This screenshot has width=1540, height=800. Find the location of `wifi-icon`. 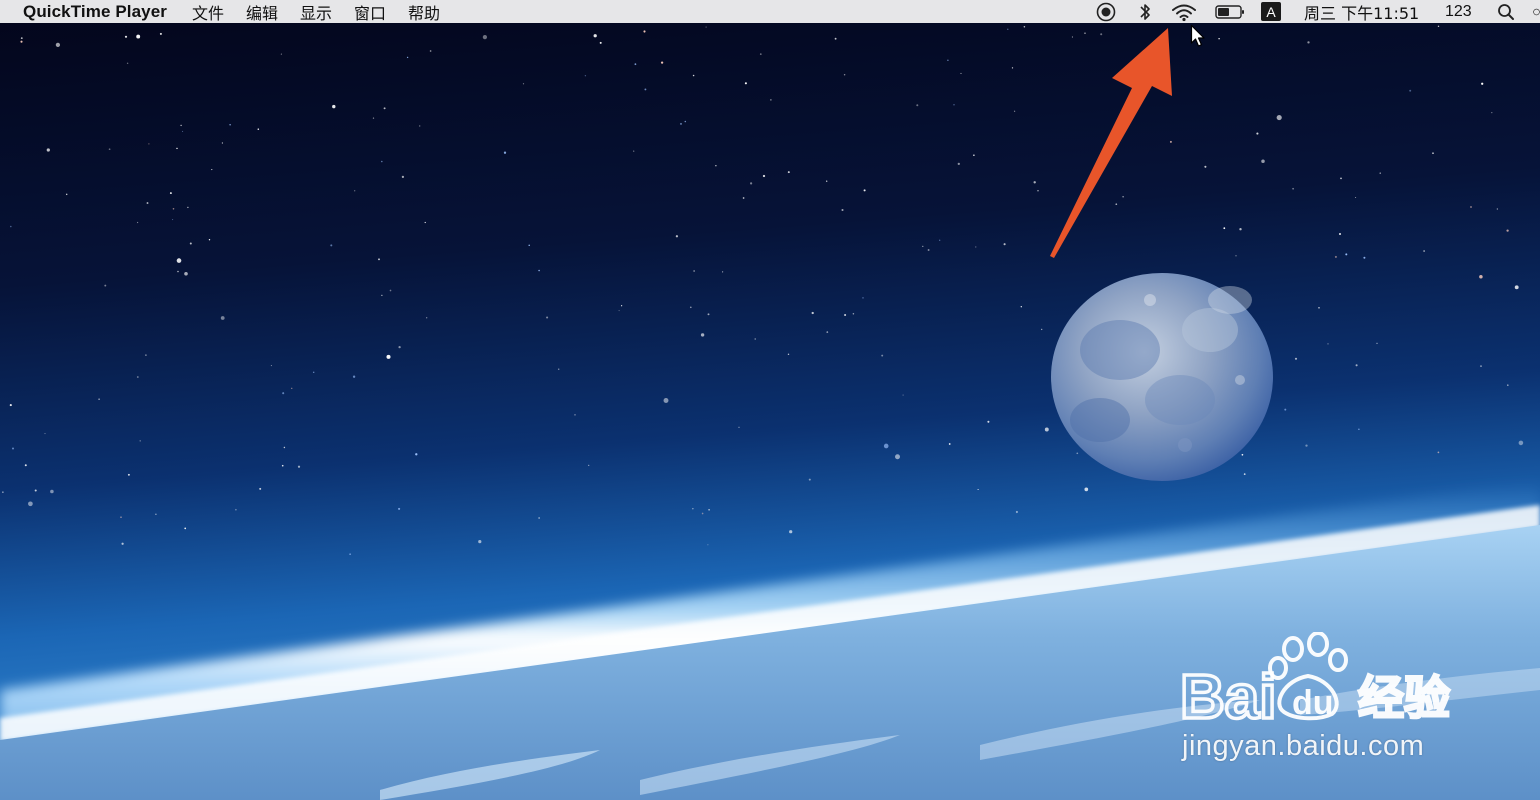

wifi-icon is located at coordinates (1184, 11).